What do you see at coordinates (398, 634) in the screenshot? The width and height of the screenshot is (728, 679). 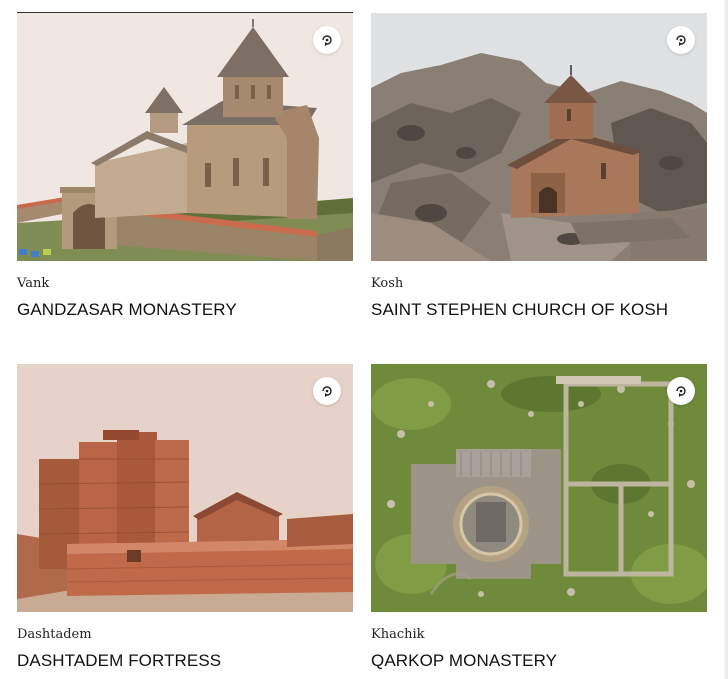 I see `card-location: Khachik` at bounding box center [398, 634].